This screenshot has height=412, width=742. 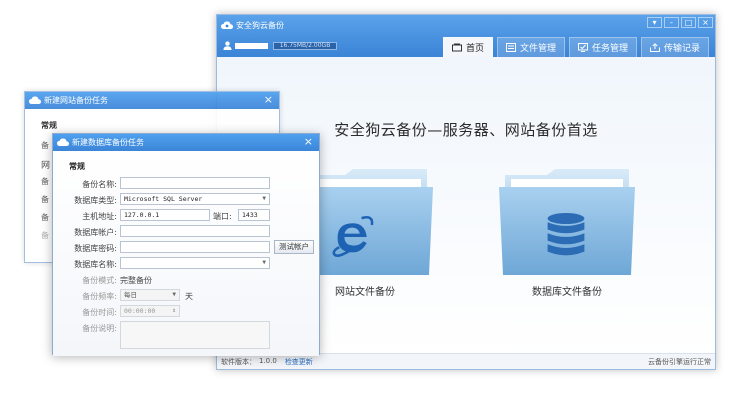 I want to click on password-label: 数据库密码:, so click(x=95, y=248).